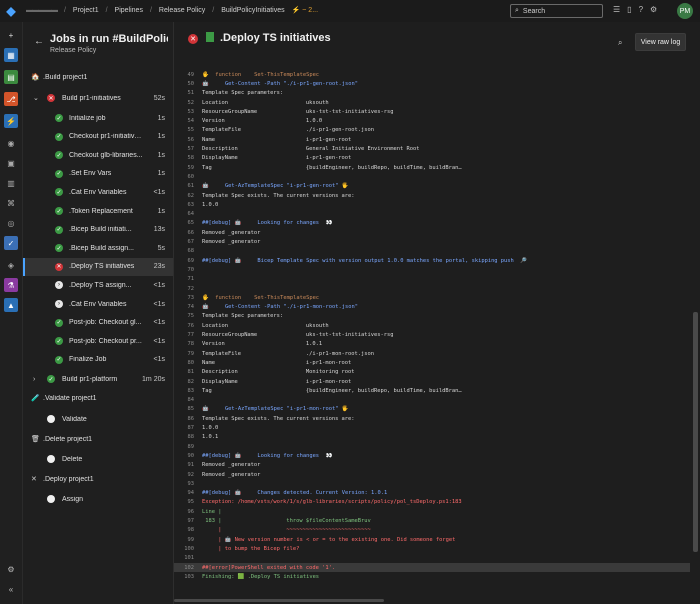 This screenshot has width=700, height=604. Describe the element at coordinates (98, 419) in the screenshot. I see `job-validate: Validate` at that location.